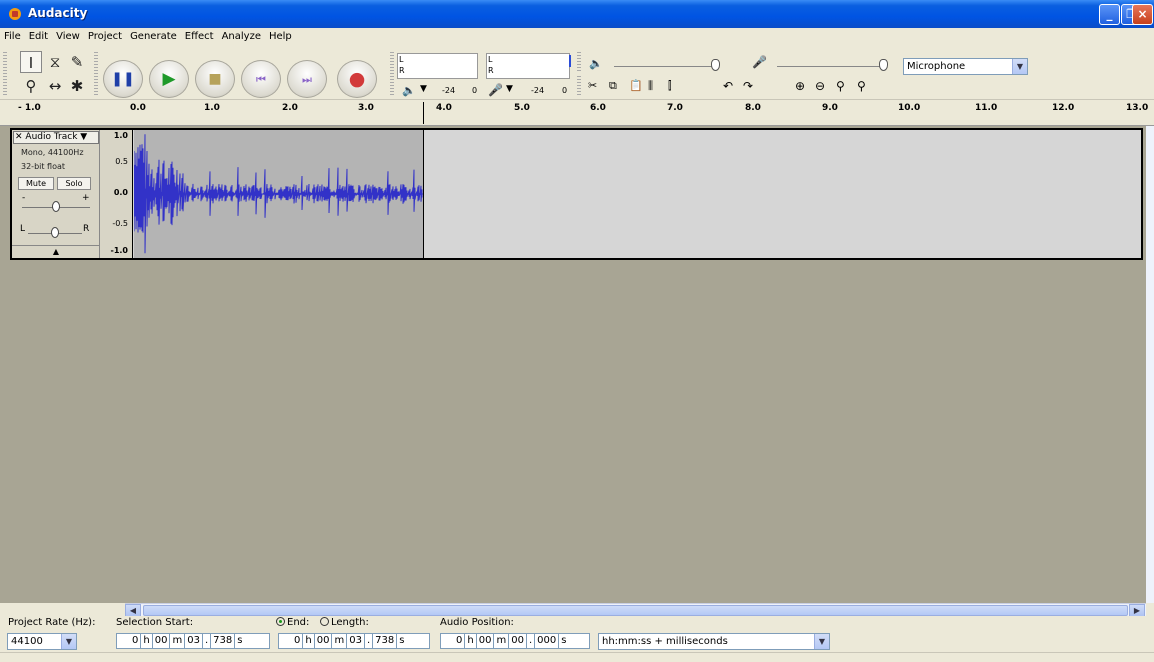  Describe the element at coordinates (77, 86) in the screenshot. I see `multi-tool-icon: ✱` at that location.